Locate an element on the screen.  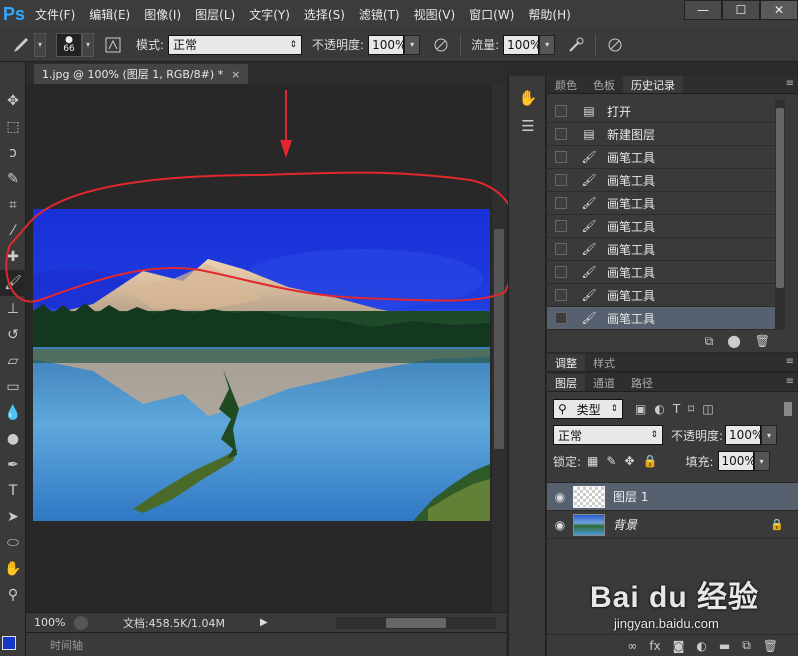
layer-name: 背景 is located at coordinates (625, 524).